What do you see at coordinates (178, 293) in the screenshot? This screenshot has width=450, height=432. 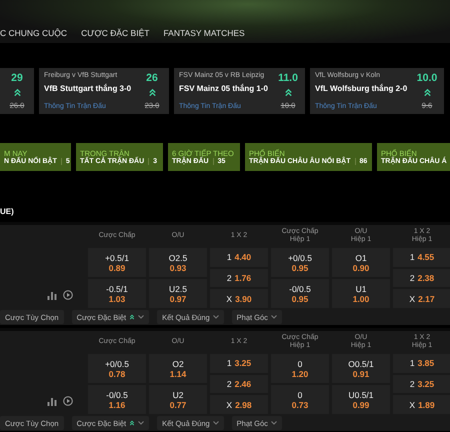 I see `odds-cell: U2.5 0.97` at bounding box center [178, 293].